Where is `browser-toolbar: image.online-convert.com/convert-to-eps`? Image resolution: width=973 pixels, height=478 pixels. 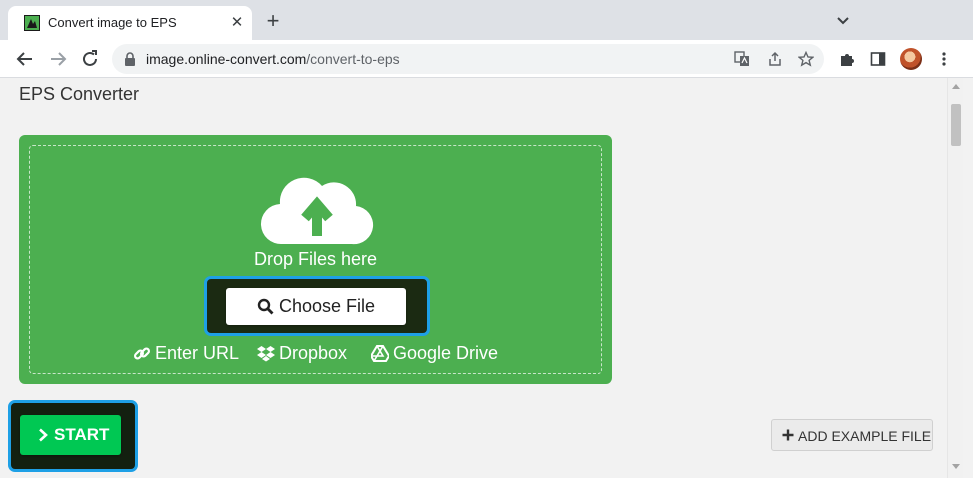
browser-toolbar: image.online-convert.com/convert-to-eps is located at coordinates (486, 59).